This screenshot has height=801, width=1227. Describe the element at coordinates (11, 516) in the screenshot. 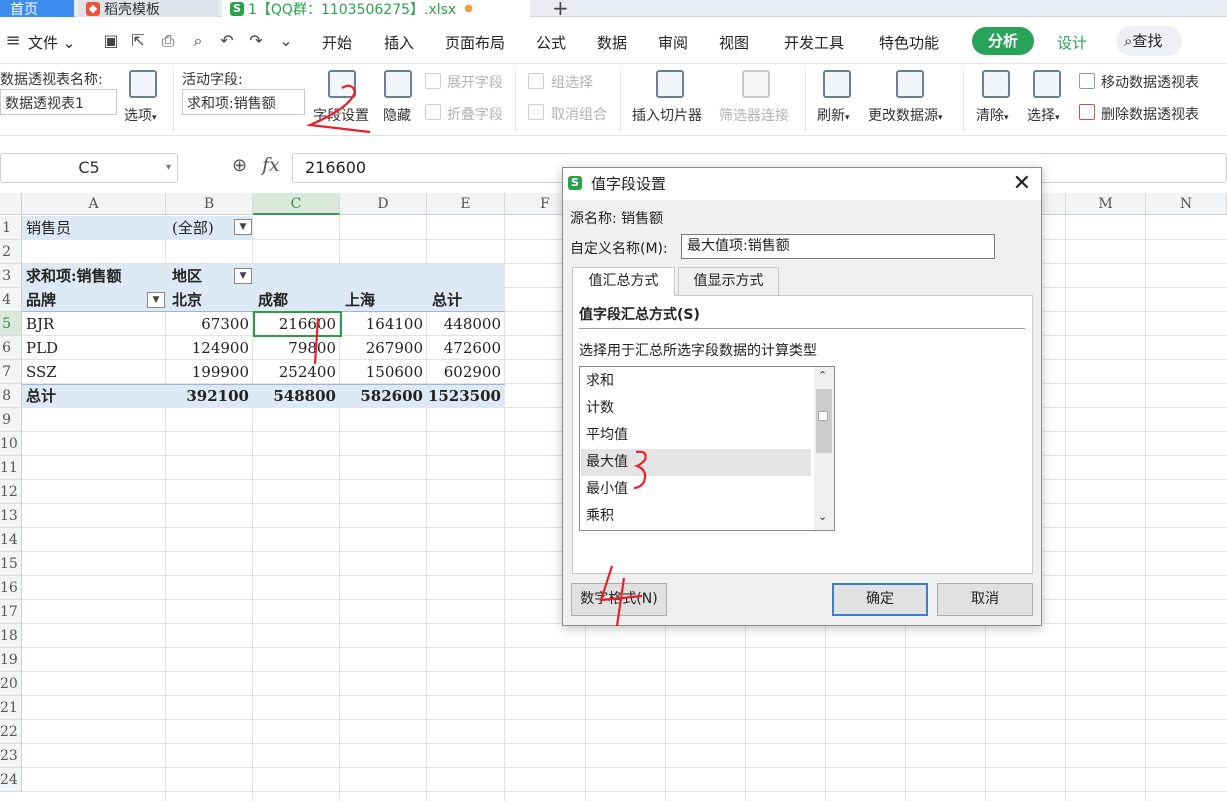

I see `row-header-13: 13` at that location.